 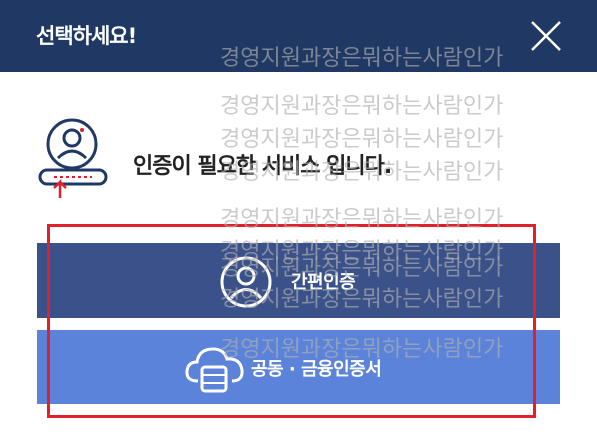 I want to click on intro-message: 인증이 필요한 서비스 입니다., so click(x=262, y=166).